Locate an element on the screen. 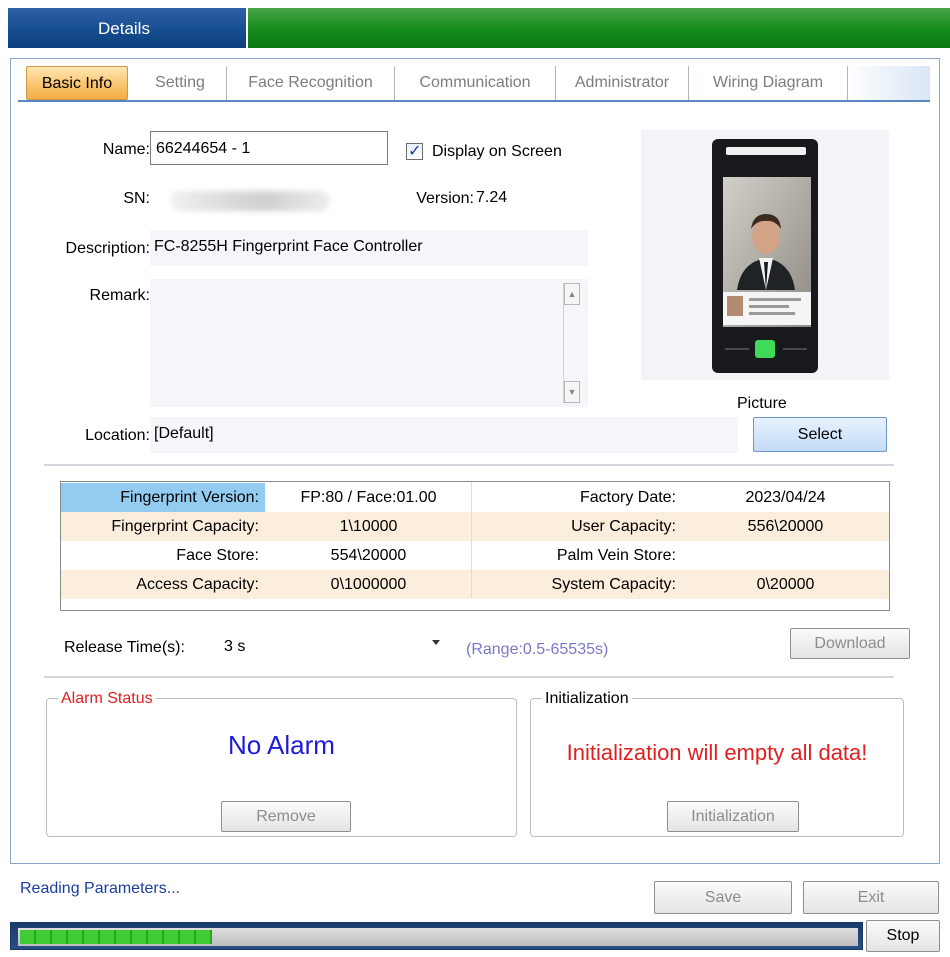  table-cell: Fingerprint Version: is located at coordinates (163, 497).